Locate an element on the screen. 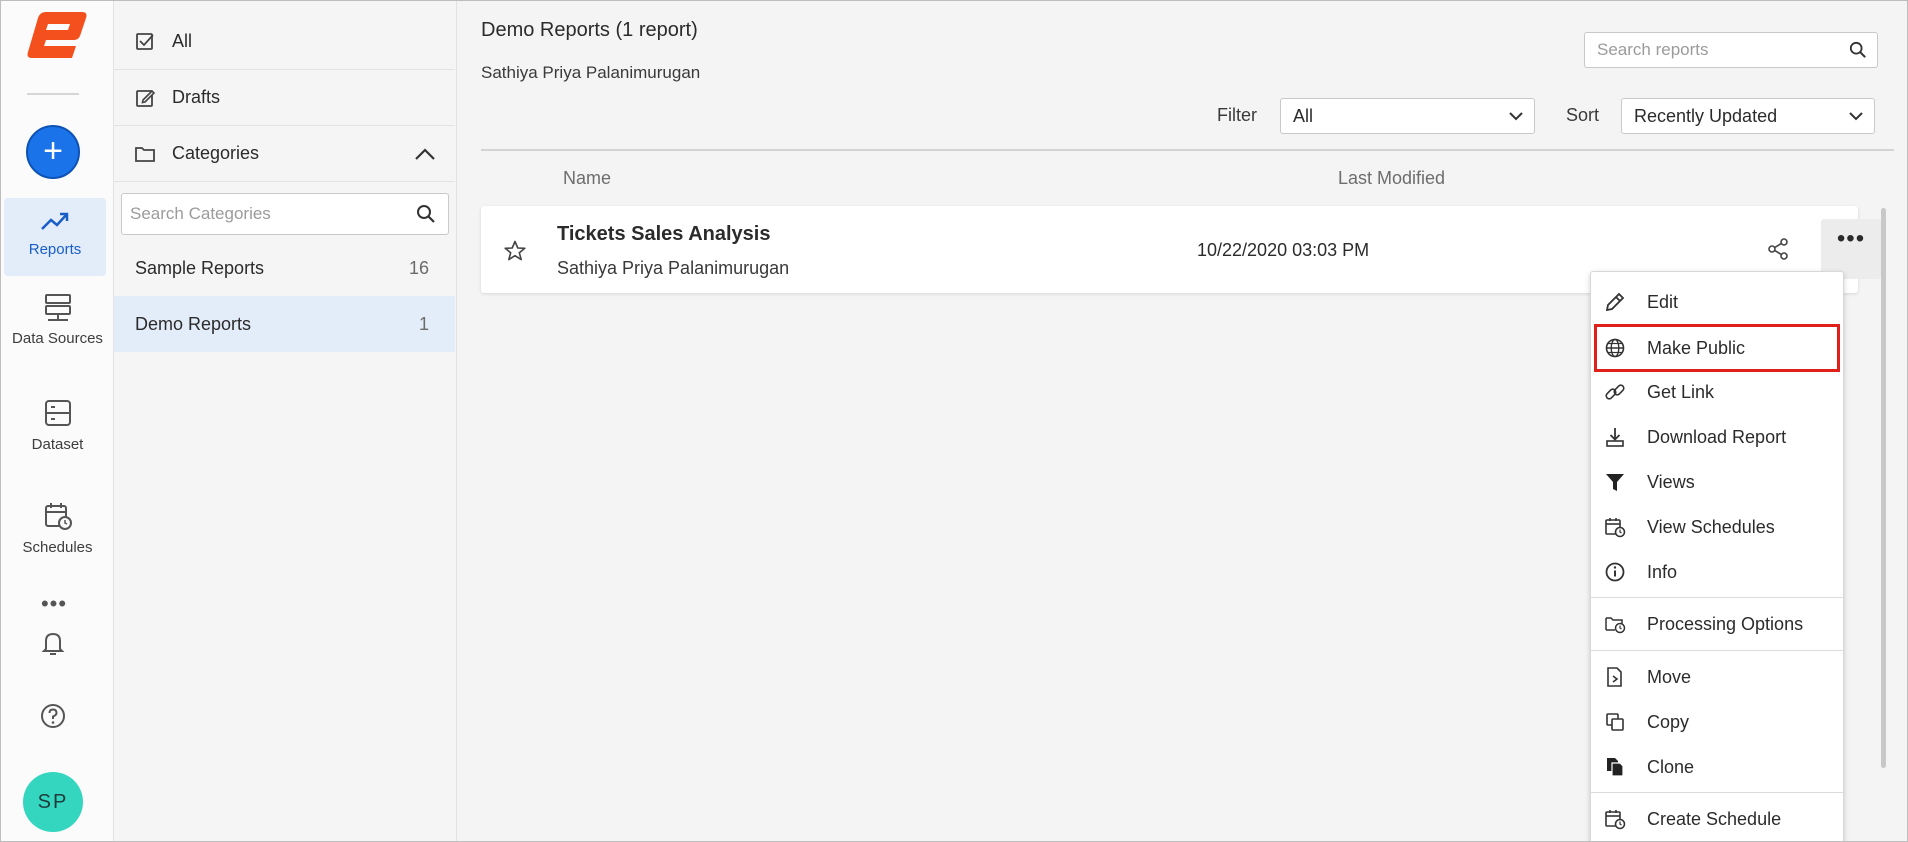 Image resolution: width=1908 pixels, height=842 pixels. menu-item-label: Move is located at coordinates (1669, 676).